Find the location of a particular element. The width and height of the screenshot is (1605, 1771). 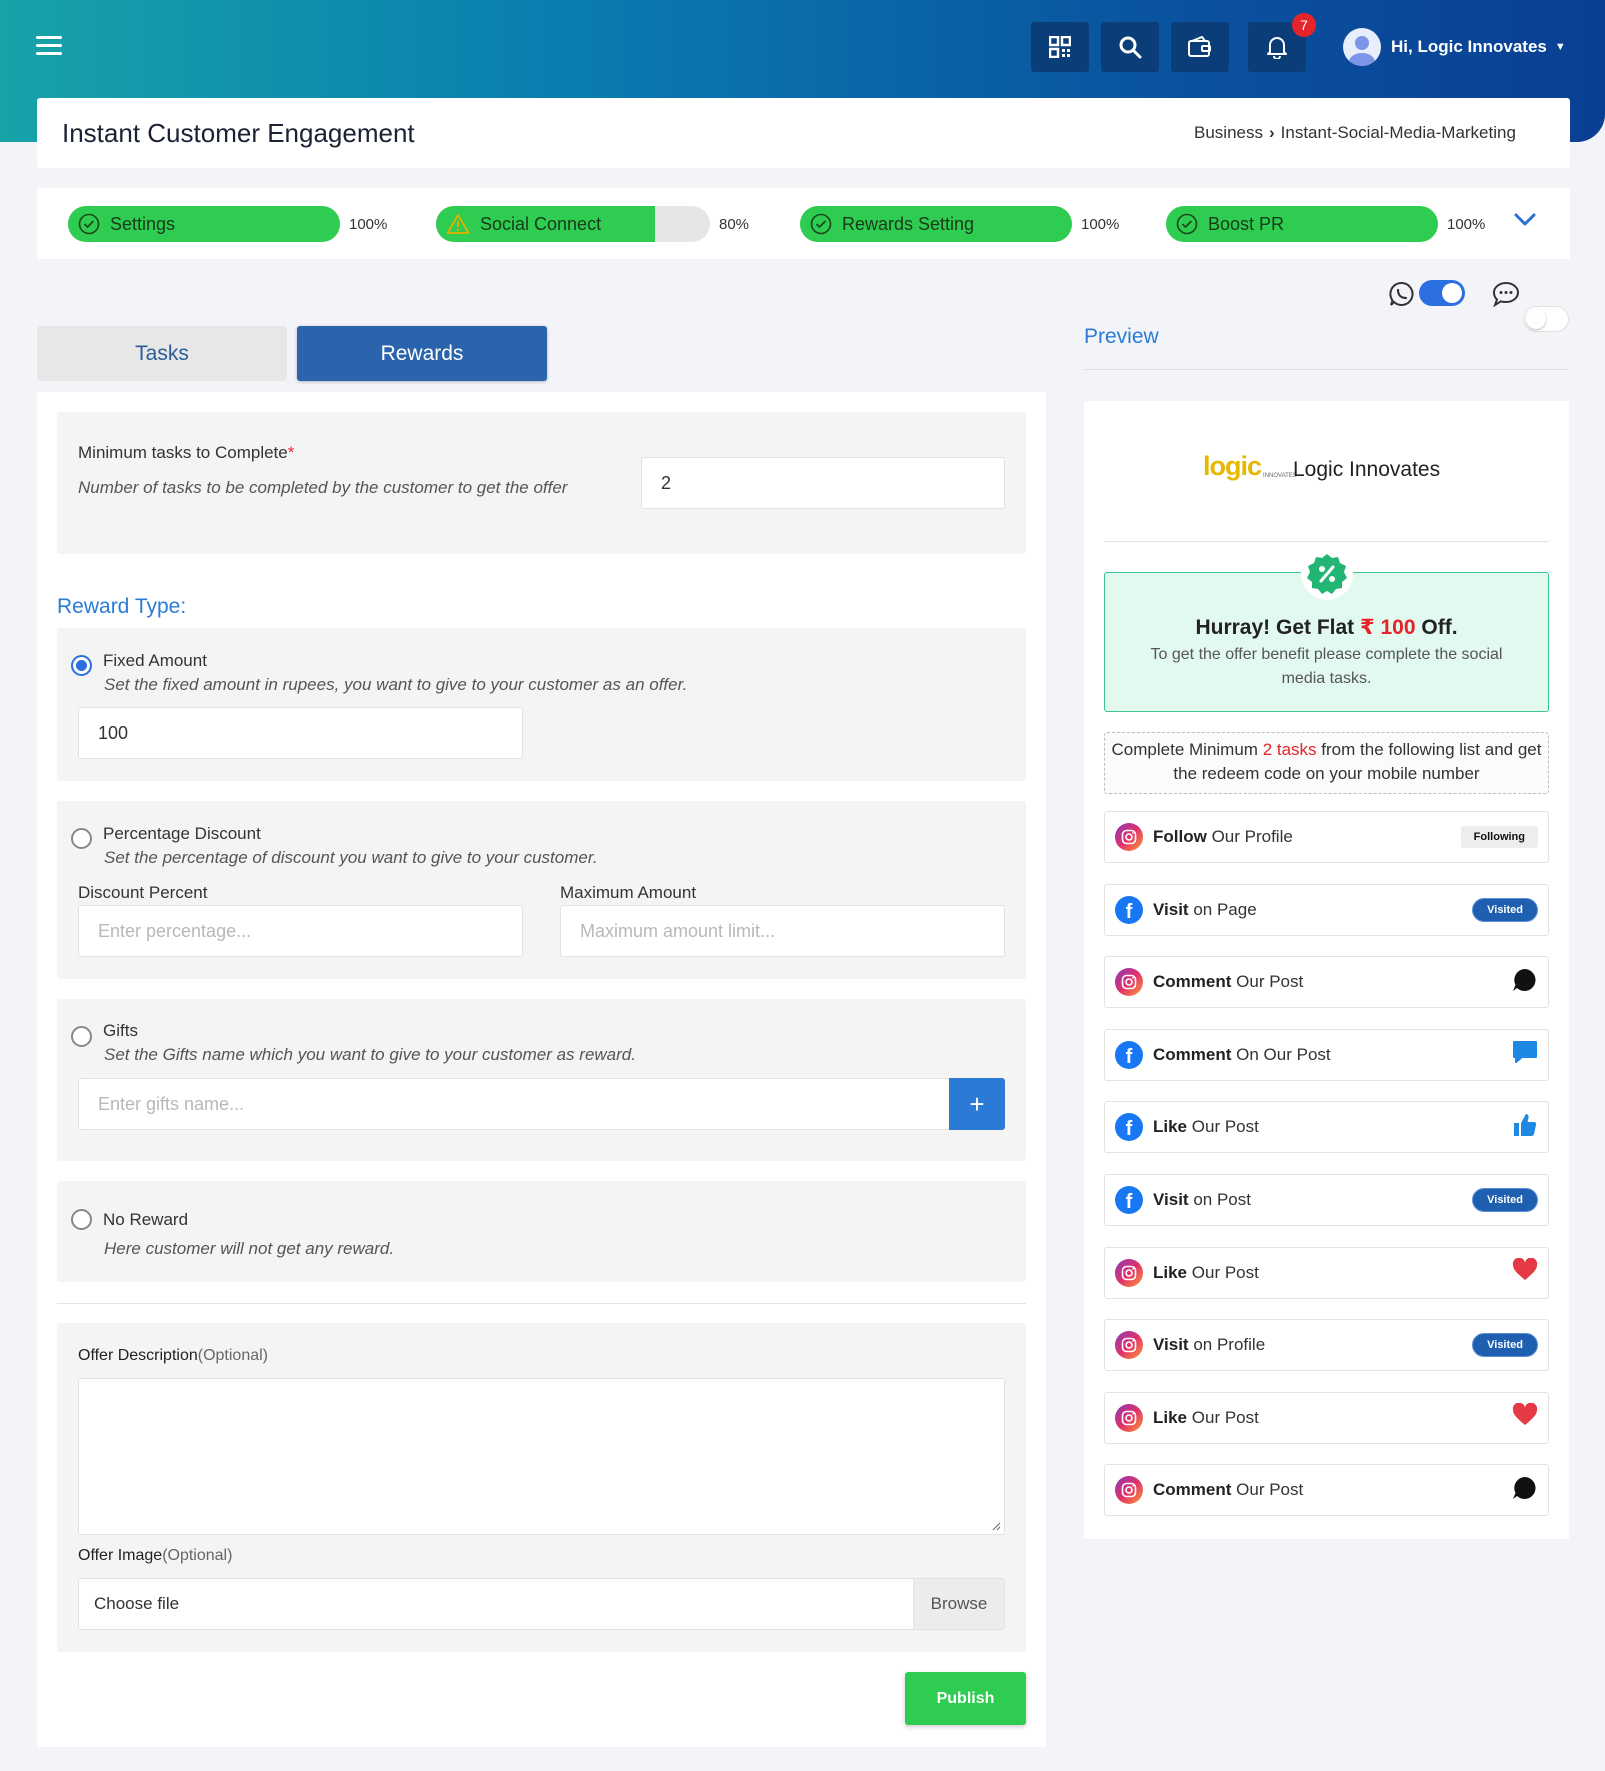

menu-icon is located at coordinates (49, 47).